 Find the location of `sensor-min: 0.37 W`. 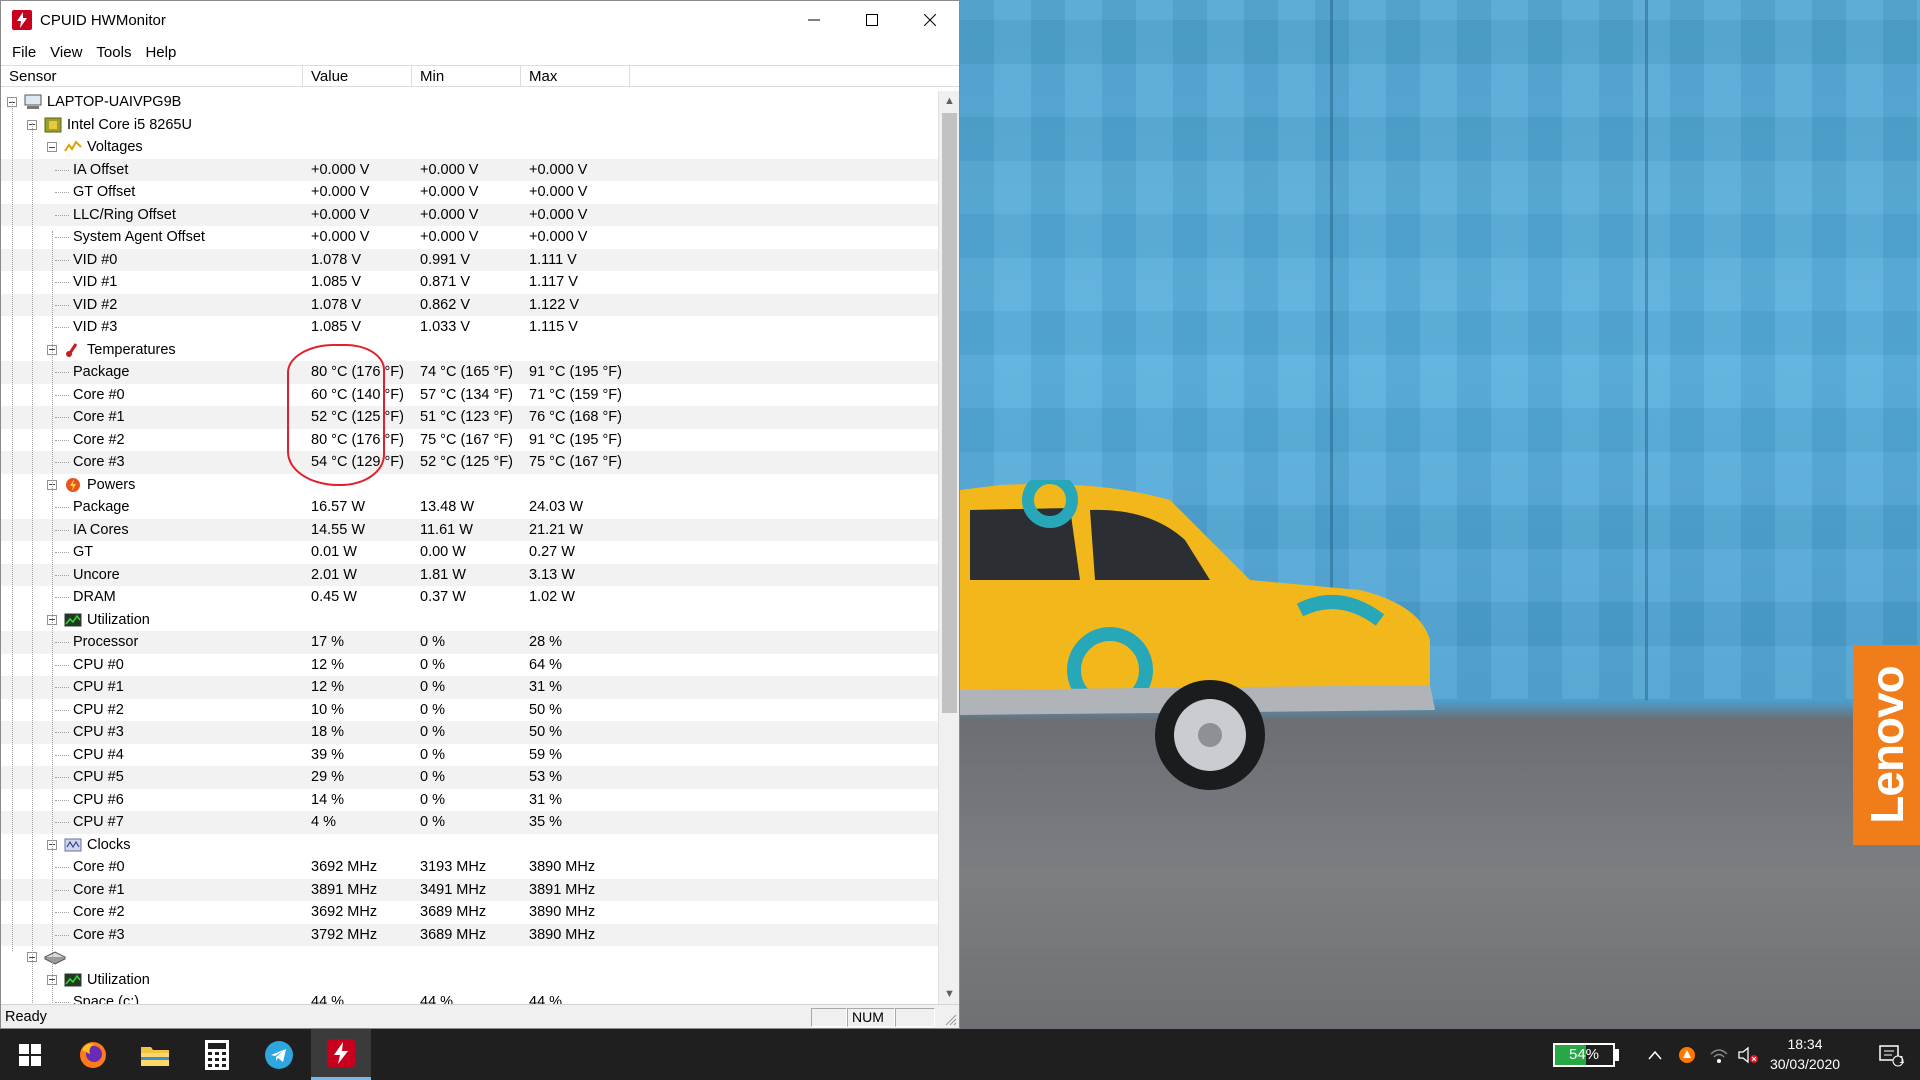

sensor-min: 0.37 W is located at coordinates (443, 597).